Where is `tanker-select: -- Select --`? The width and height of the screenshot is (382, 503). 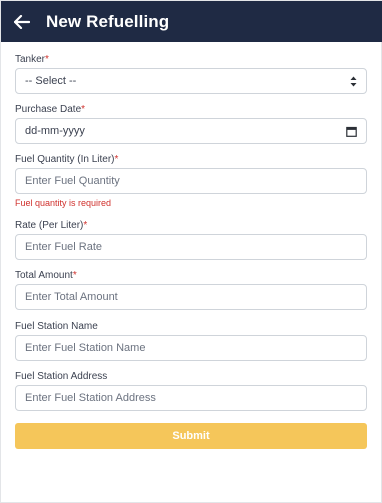
tanker-select: -- Select -- is located at coordinates (191, 81).